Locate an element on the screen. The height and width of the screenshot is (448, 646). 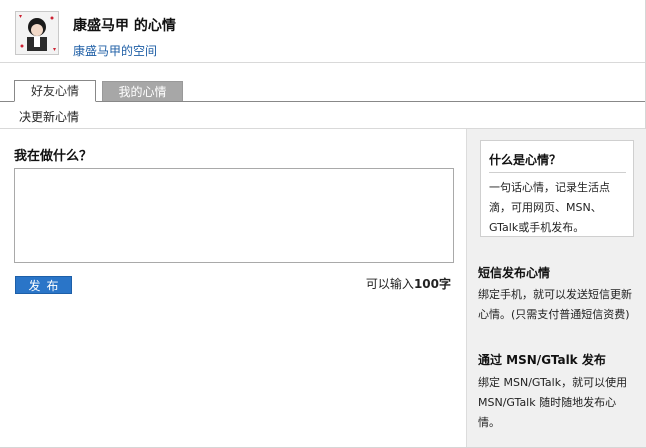
sms-section-text: 绑定手机，就可以发送短信更新心情。(只需支付普通短信资费) is located at coordinates (555, 304).